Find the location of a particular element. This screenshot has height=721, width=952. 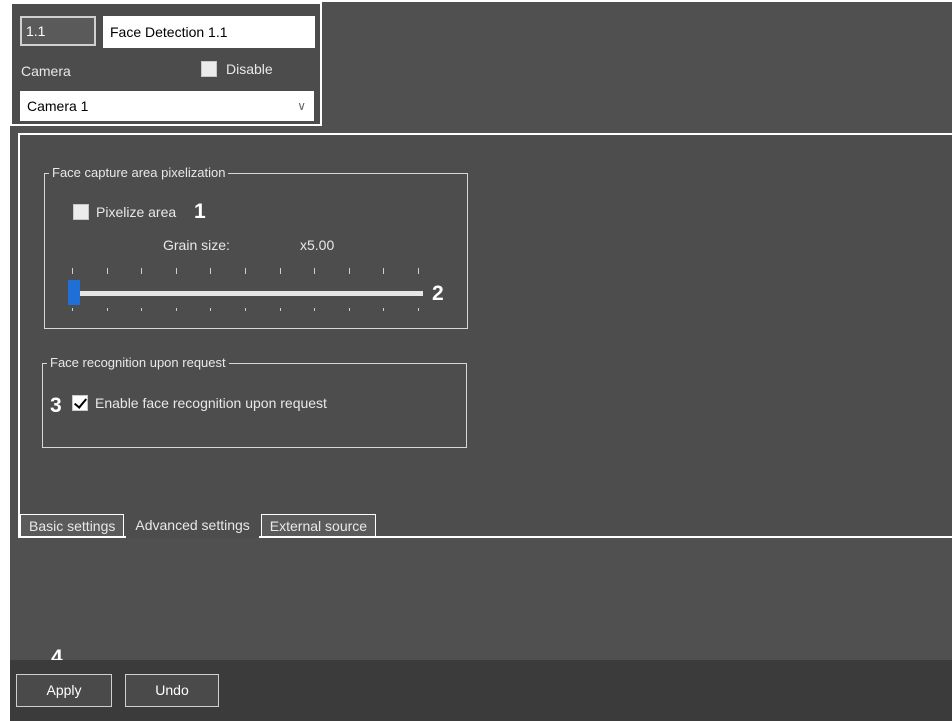

slider-ticks-top is located at coordinates (245, 271).